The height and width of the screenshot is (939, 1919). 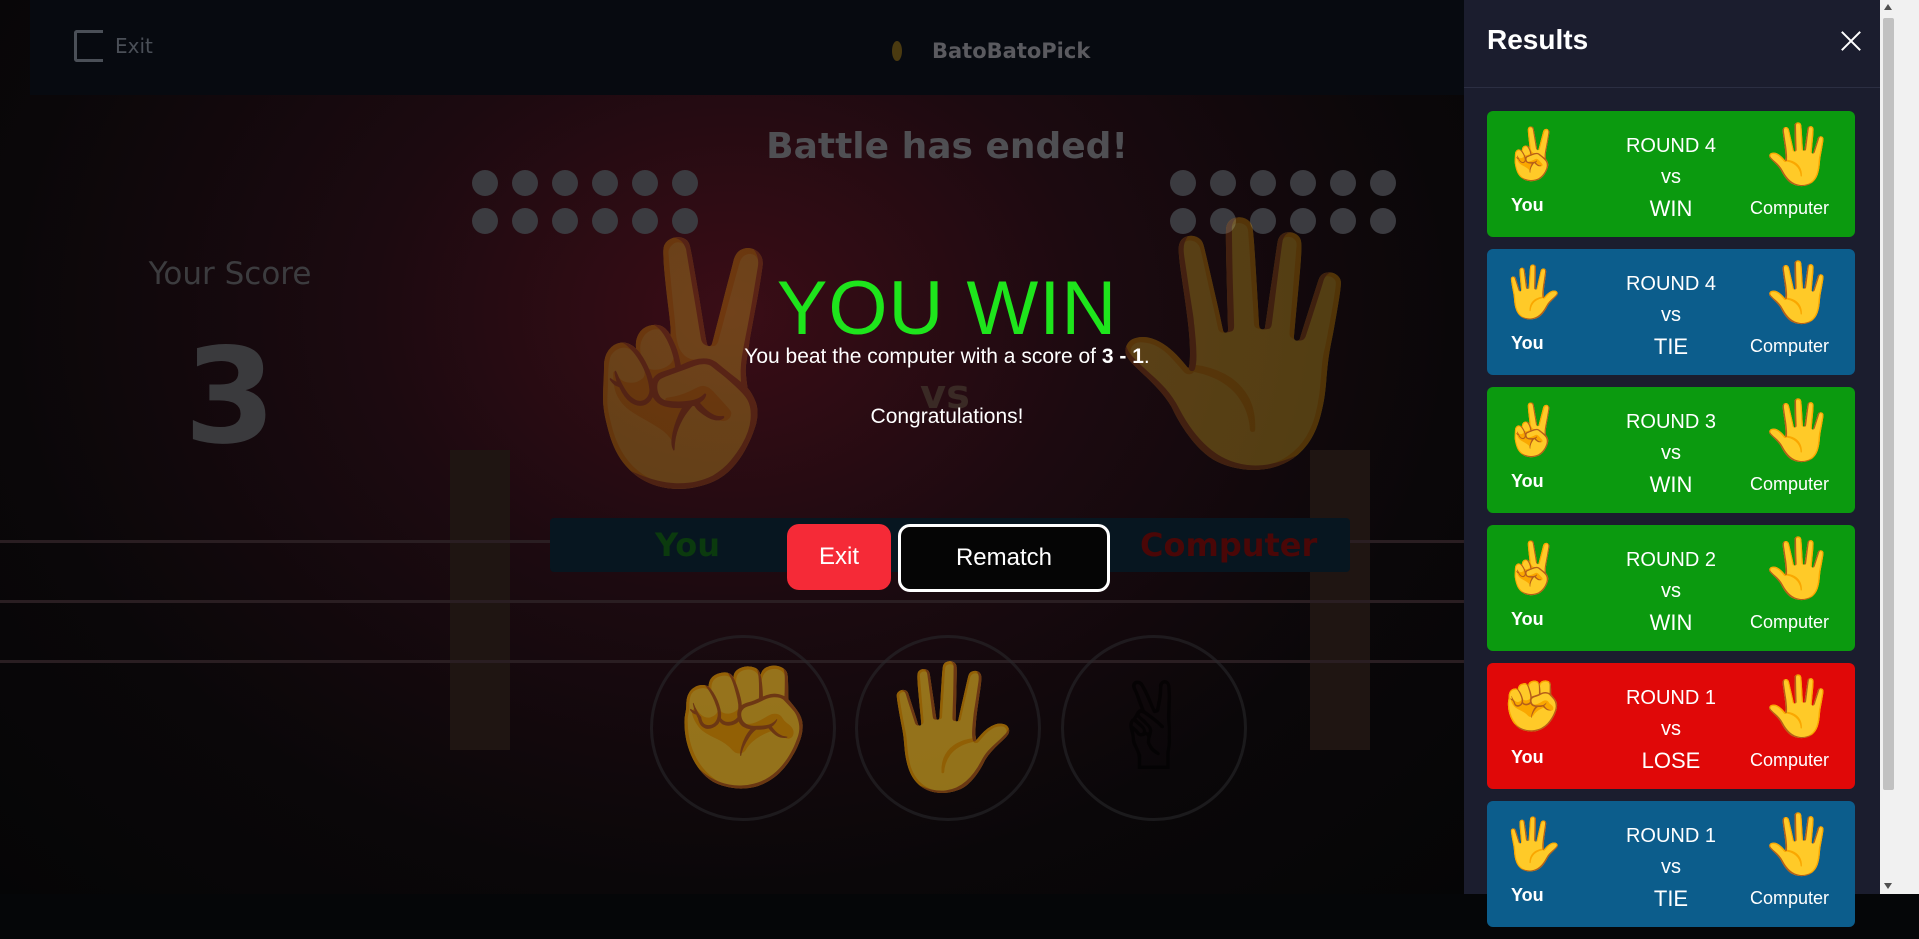 What do you see at coordinates (1538, 39) in the screenshot?
I see `results-title: Results` at bounding box center [1538, 39].